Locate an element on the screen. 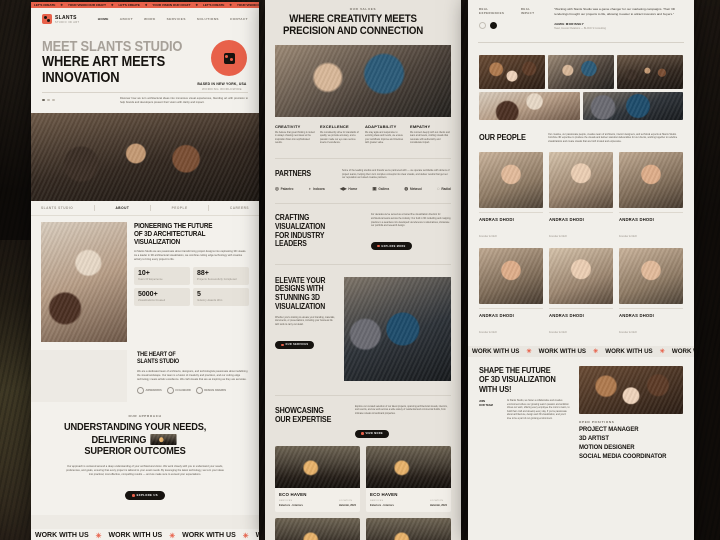  partner-logo: ◗ Indoora is located at coordinates (317, 188).